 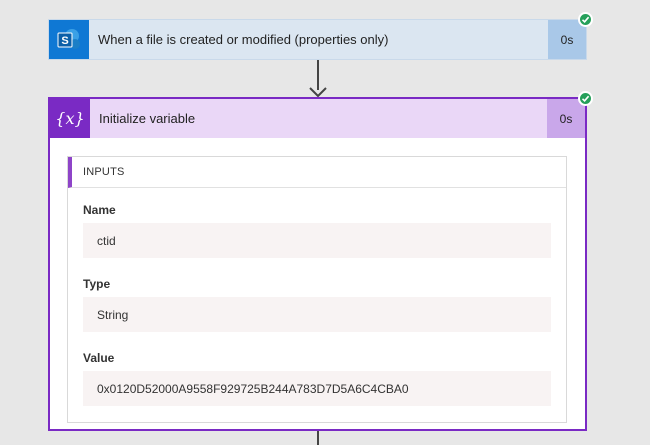 What do you see at coordinates (317, 240) in the screenshot?
I see `name-value: ctid` at bounding box center [317, 240].